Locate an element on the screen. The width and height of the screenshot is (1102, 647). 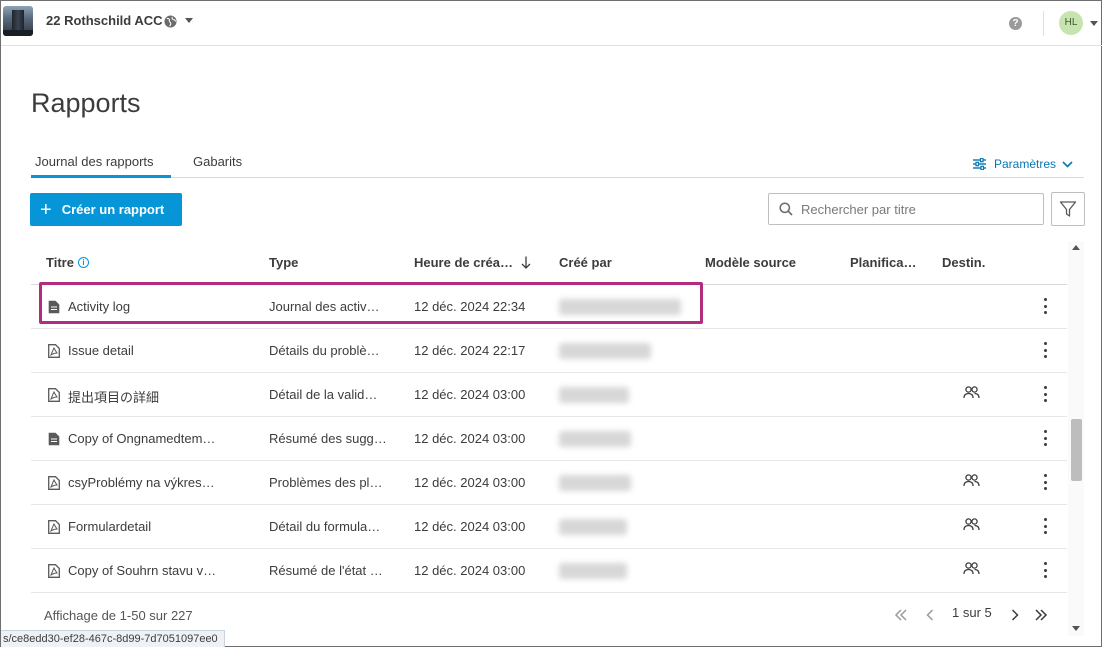
report-title: Formulardetail is located at coordinates (158, 526).